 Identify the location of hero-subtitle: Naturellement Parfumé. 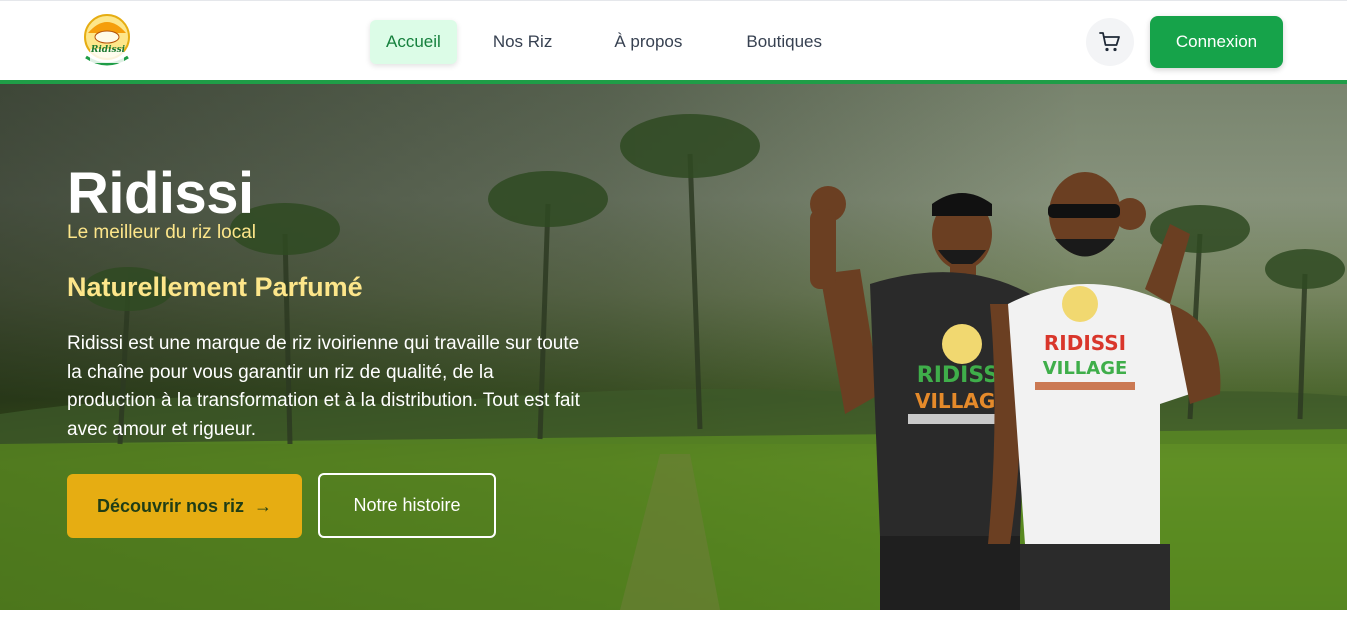
(215, 287).